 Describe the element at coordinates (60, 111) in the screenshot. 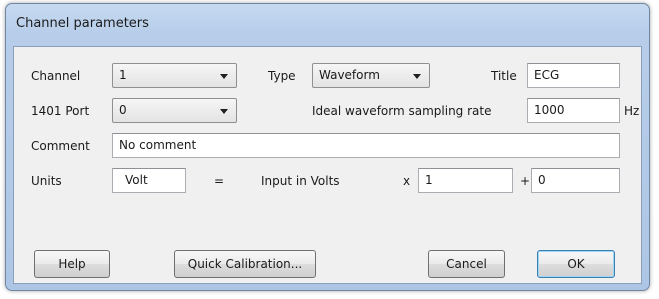

I see `port-label: 1401 Port` at that location.